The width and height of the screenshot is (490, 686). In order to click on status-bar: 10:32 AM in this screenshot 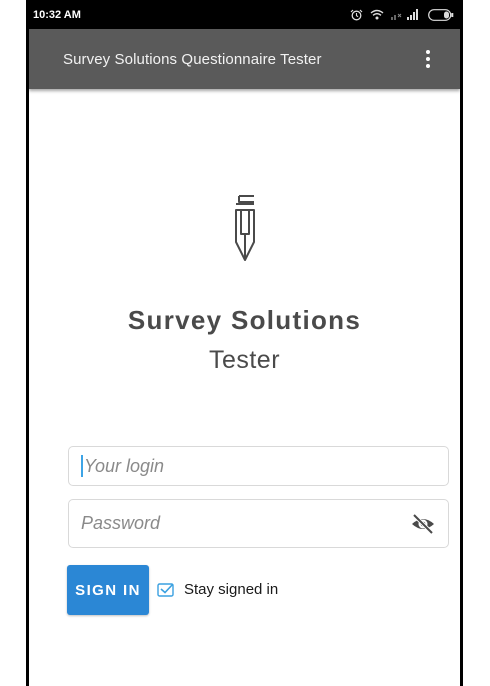, I will do `click(244, 14)`.